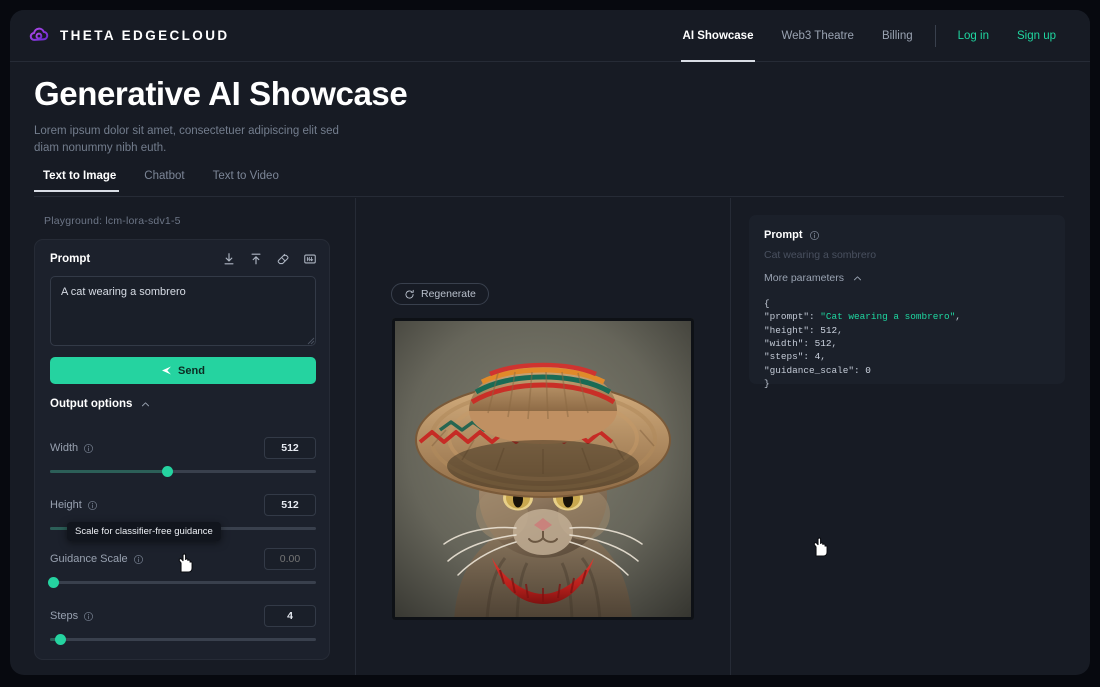  What do you see at coordinates (290, 559) in the screenshot?
I see `field-guidance-scale-input` at bounding box center [290, 559].